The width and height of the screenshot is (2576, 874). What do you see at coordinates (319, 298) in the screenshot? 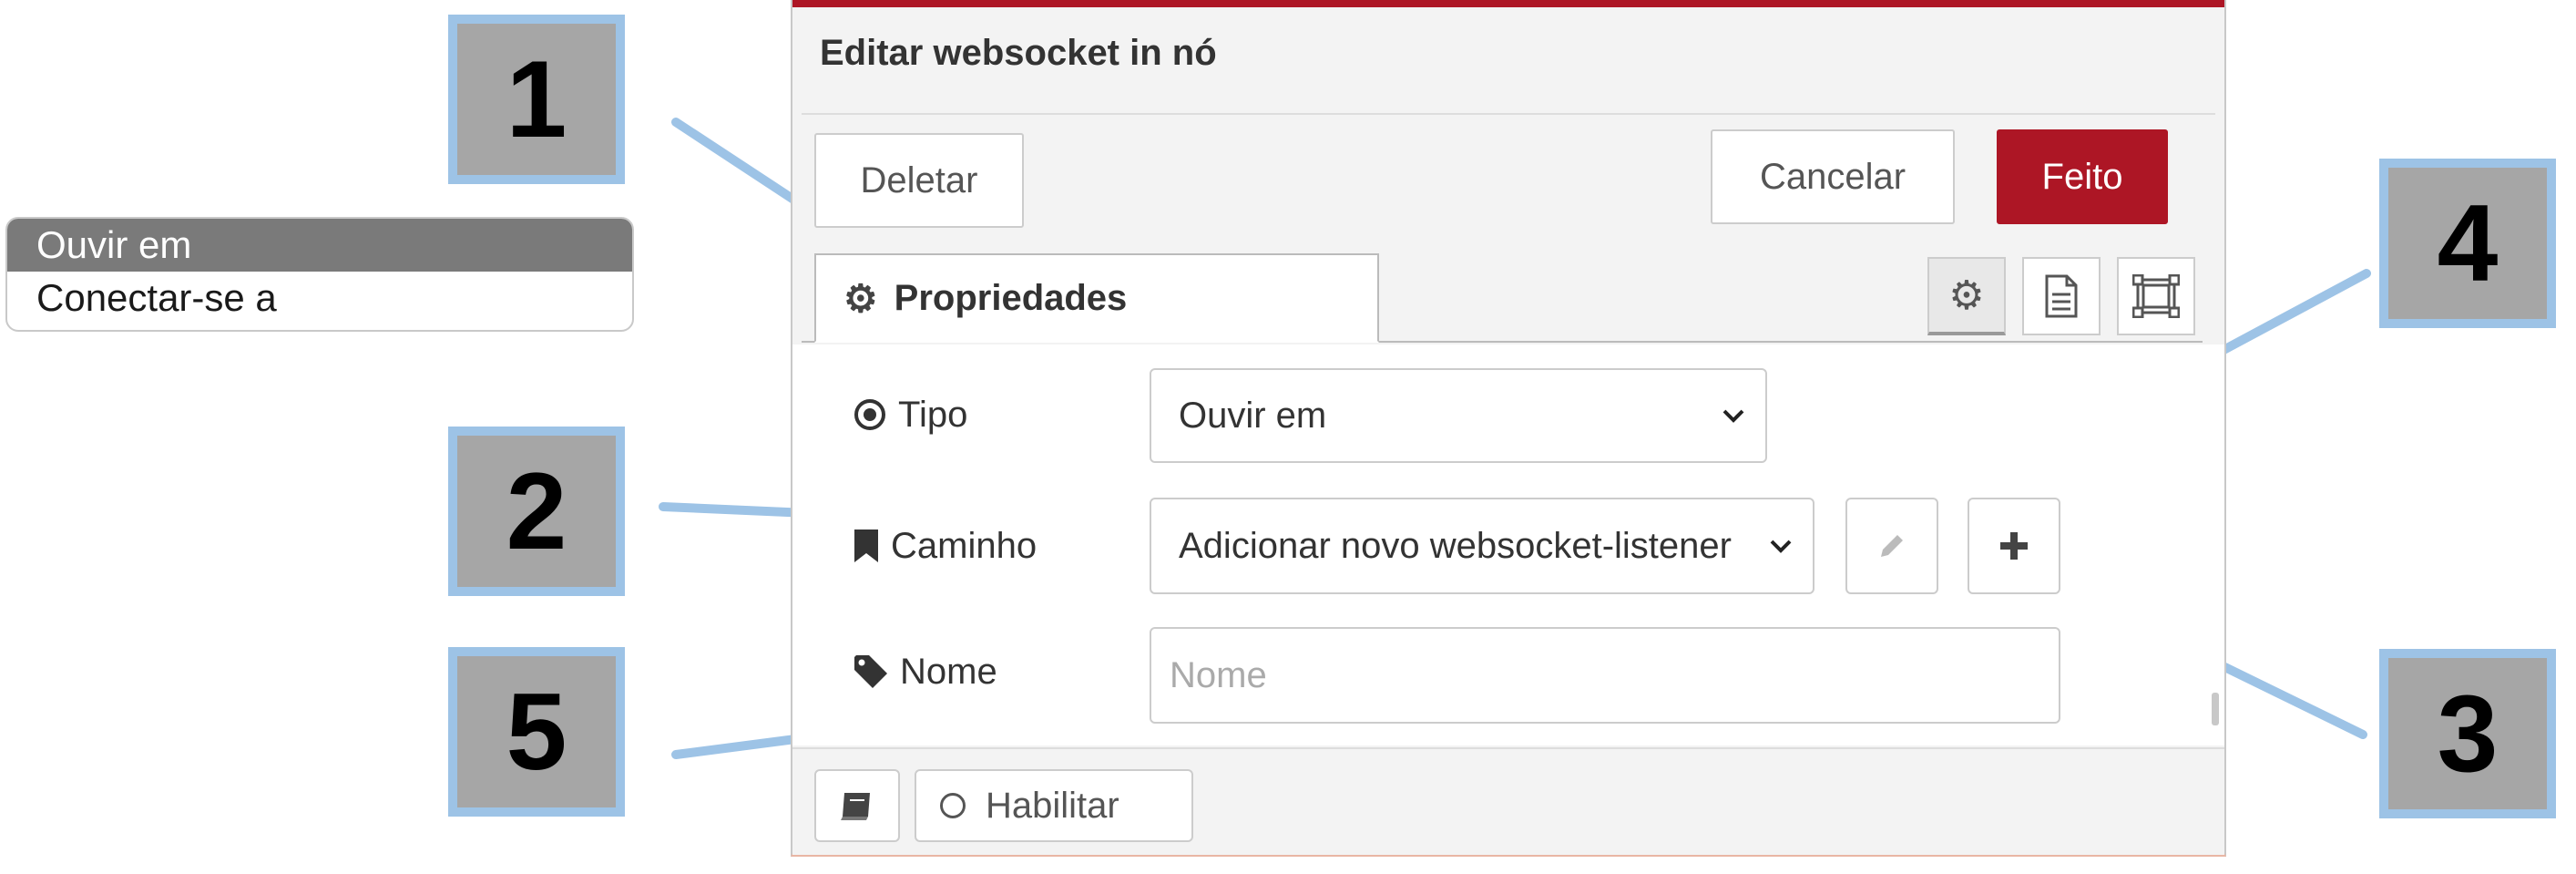
I see `option-connect-to: Conectar-se a` at bounding box center [319, 298].